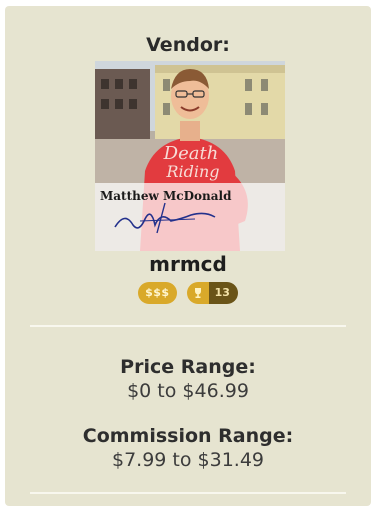 The image size is (375, 506). Describe the element at coordinates (188, 367) in the screenshot. I see `price-range-title: Price Range:` at that location.